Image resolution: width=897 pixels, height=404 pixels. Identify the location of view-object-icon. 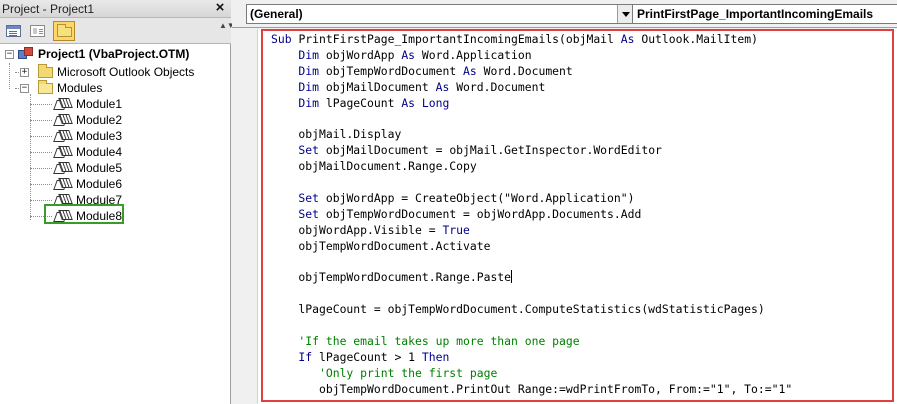
(37, 31).